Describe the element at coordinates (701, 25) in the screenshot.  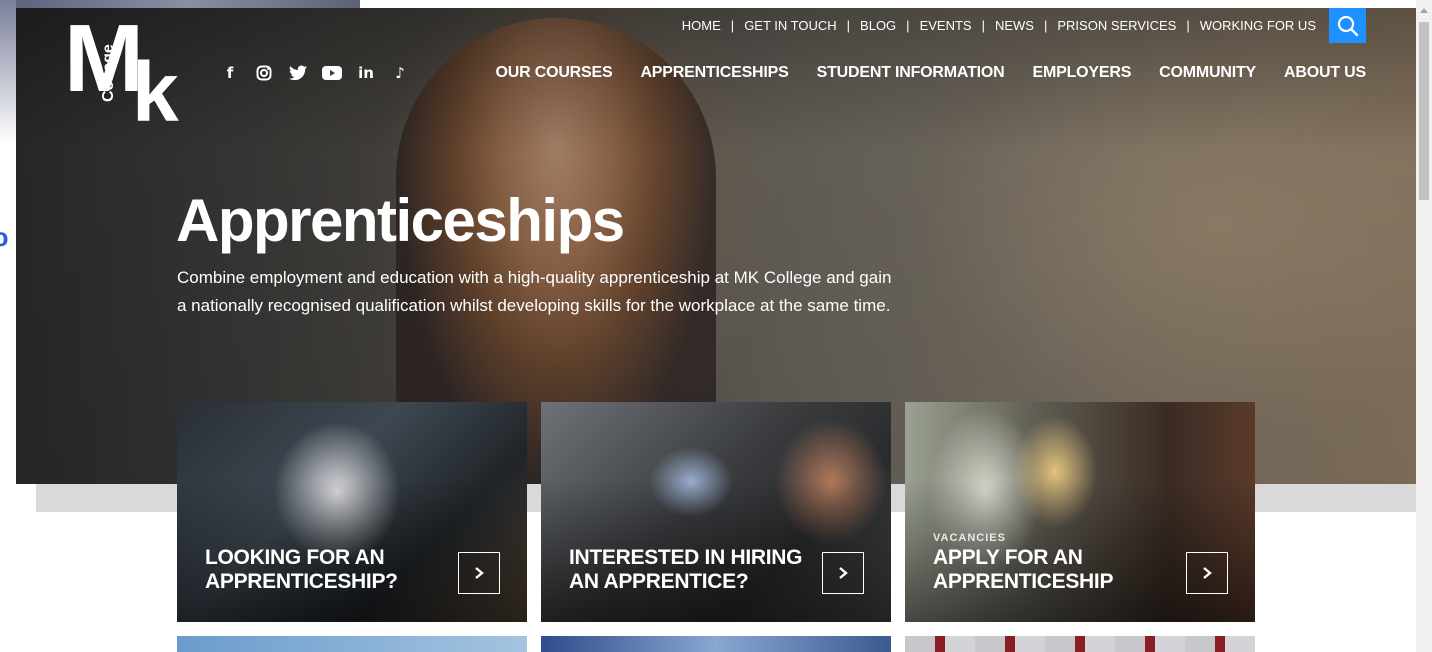
I see `util-nav-home: HOME` at that location.